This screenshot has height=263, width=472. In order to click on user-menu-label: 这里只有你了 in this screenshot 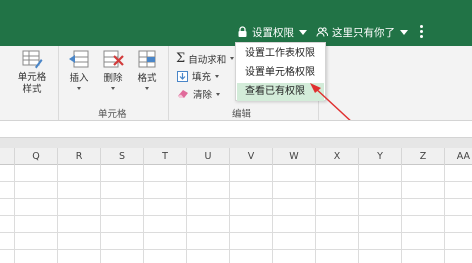, I will do `click(363, 32)`.